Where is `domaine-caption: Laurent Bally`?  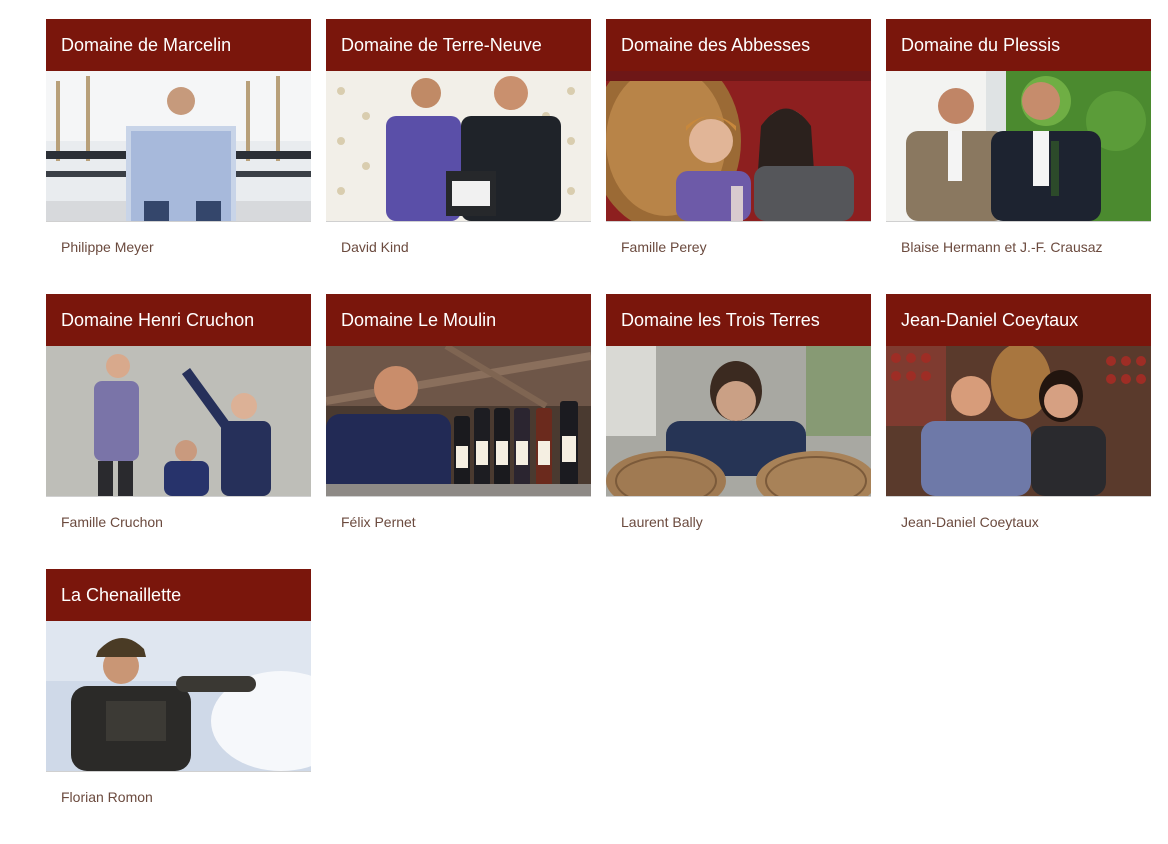 domaine-caption: Laurent Bally is located at coordinates (662, 522).